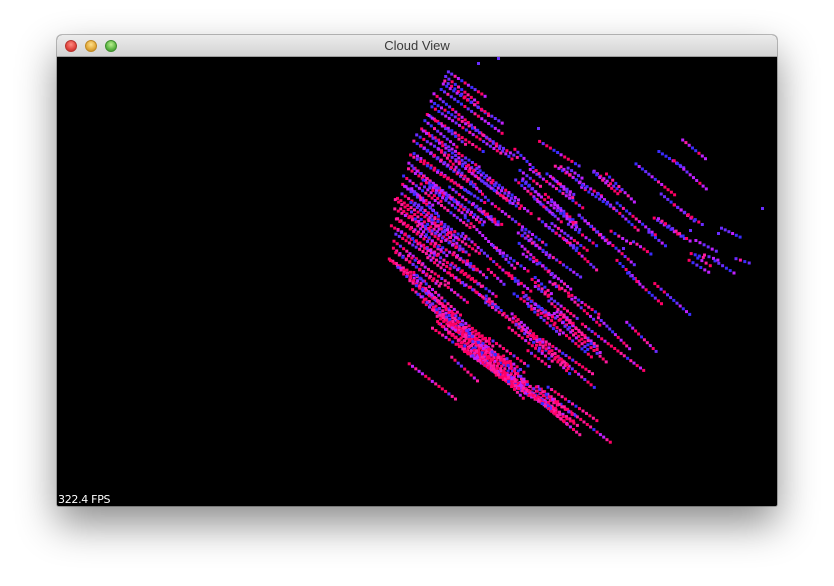  What do you see at coordinates (417, 46) in the screenshot?
I see `title-bar: Cloud View` at bounding box center [417, 46].